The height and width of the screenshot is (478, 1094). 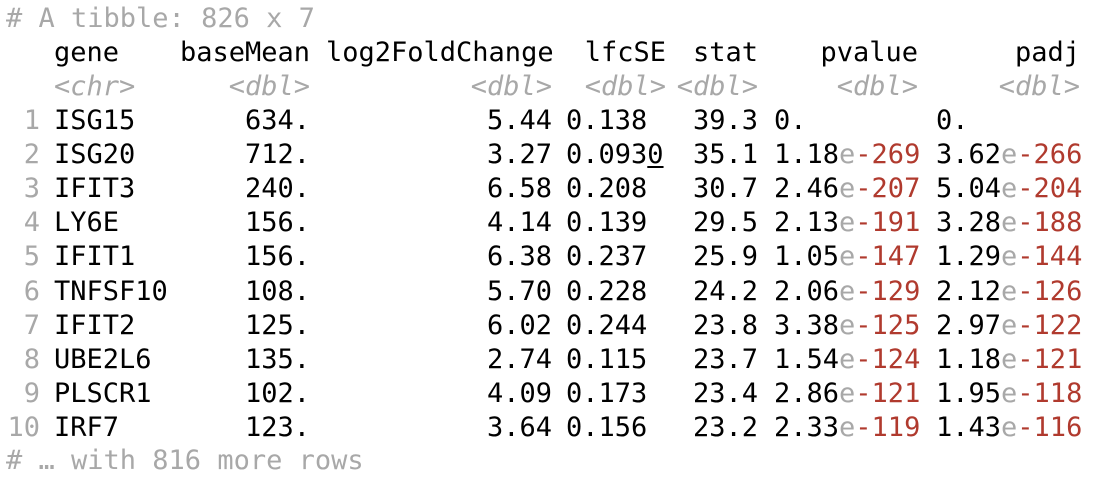 I want to click on cell-pvalue: 2.33e-119, so click(x=847, y=428).